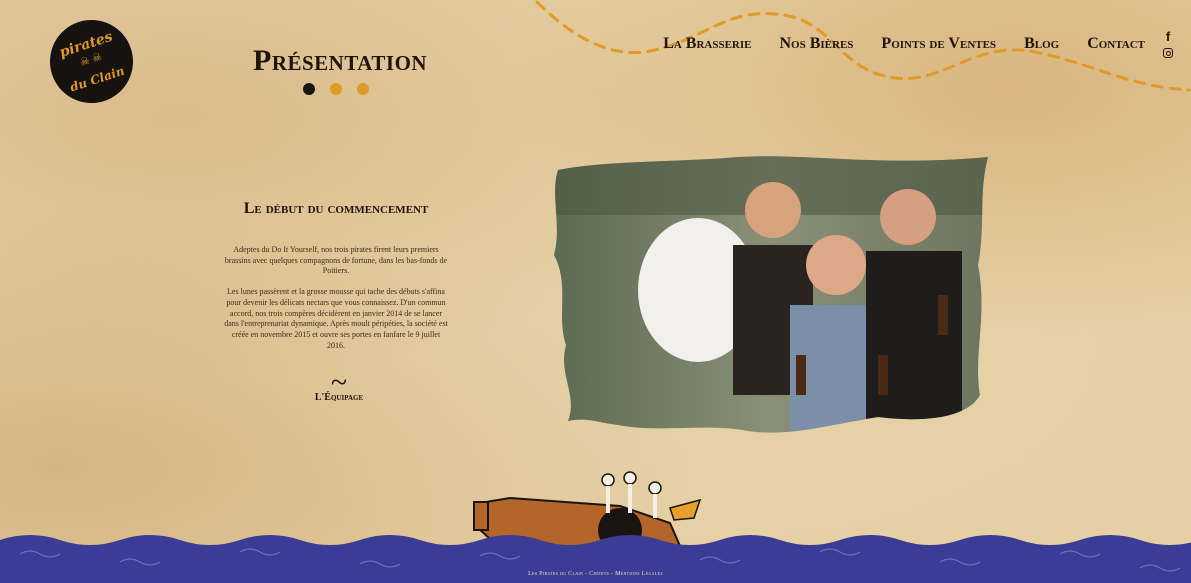  I want to click on instagram-icon, so click(1168, 53).